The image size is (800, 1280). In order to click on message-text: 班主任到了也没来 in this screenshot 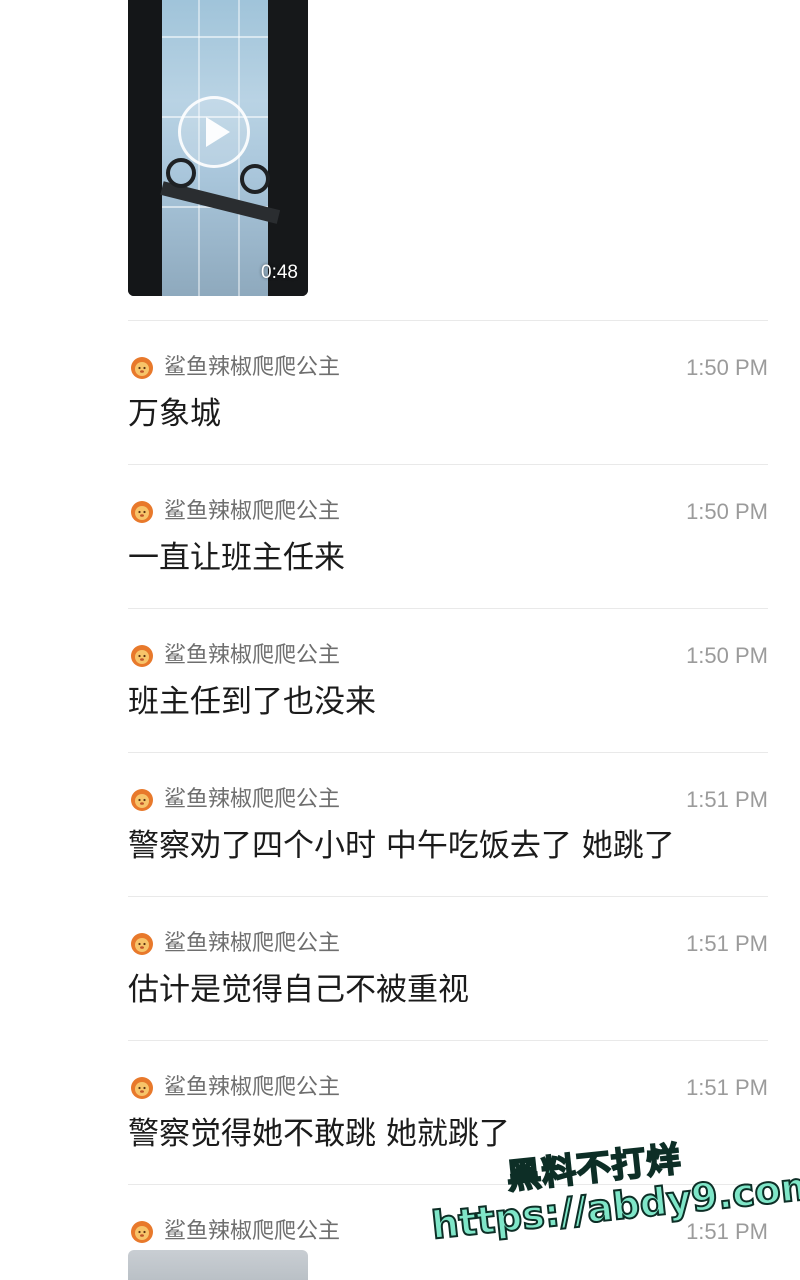, I will do `click(252, 702)`.